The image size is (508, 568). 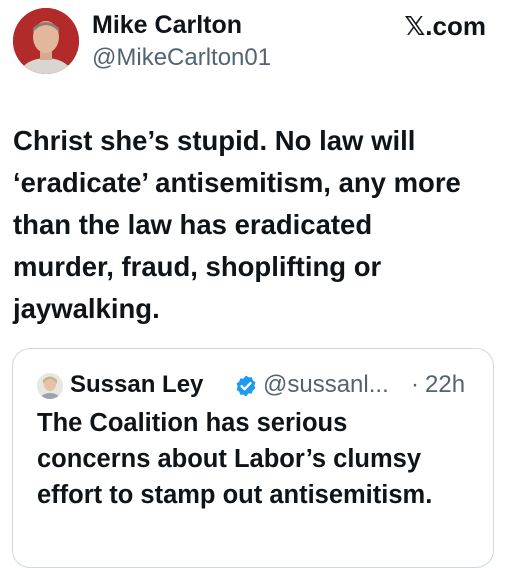 I want to click on tweet-text-line: jaywalking., so click(x=86, y=308).